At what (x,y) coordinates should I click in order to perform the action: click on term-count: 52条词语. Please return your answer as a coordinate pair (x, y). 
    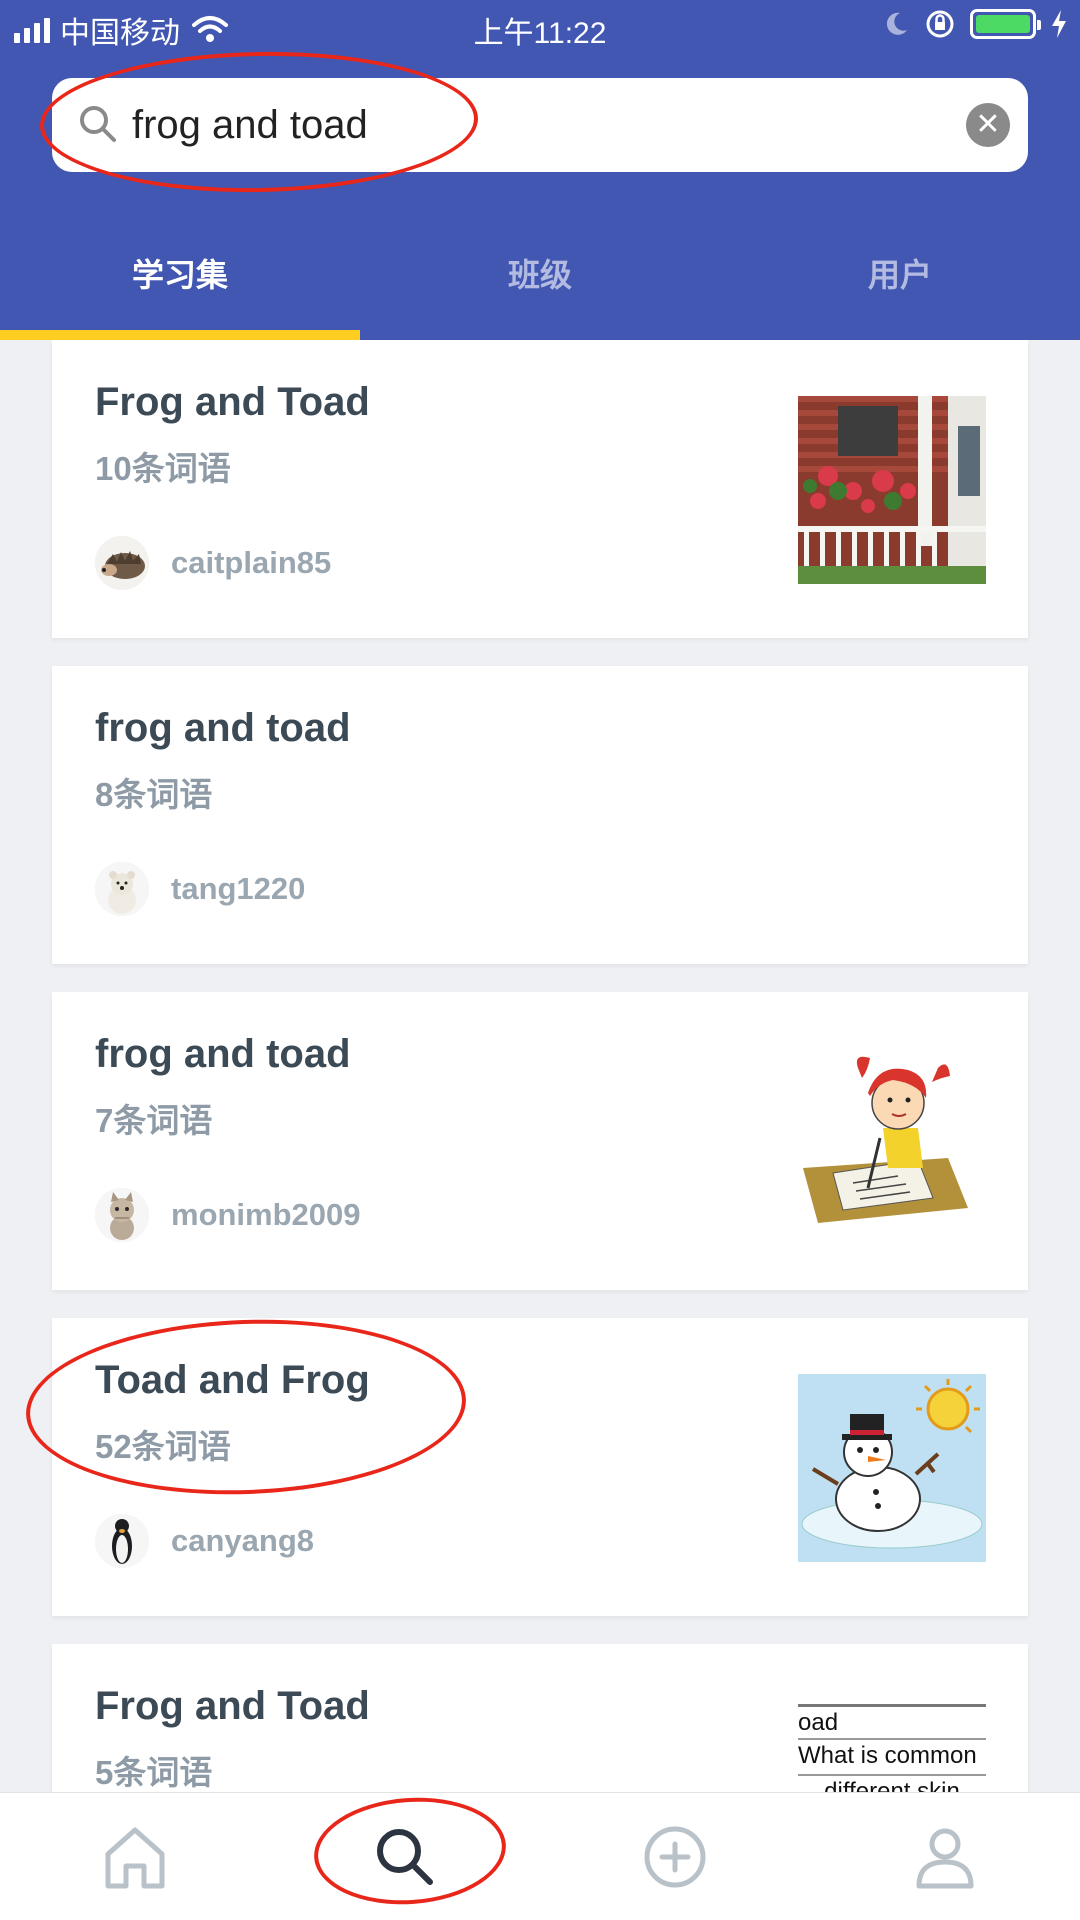
    Looking at the image, I should click on (163, 1446).